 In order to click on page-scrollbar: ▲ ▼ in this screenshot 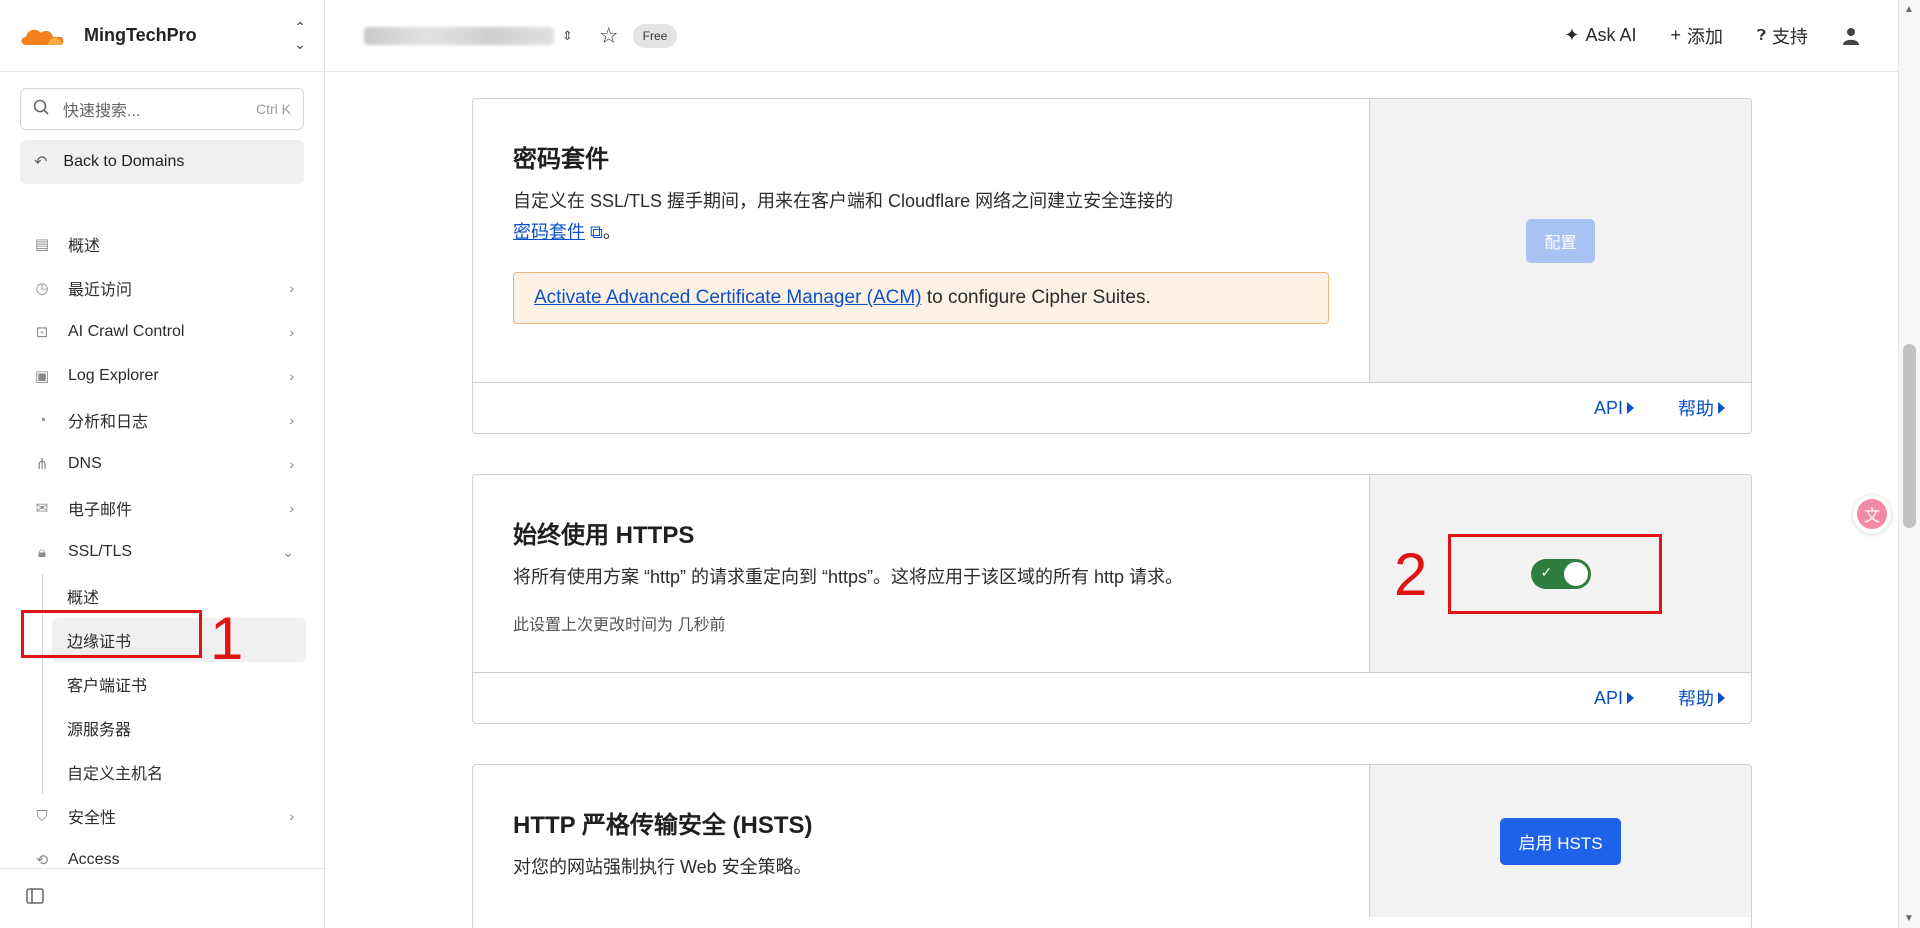, I will do `click(1909, 464)`.